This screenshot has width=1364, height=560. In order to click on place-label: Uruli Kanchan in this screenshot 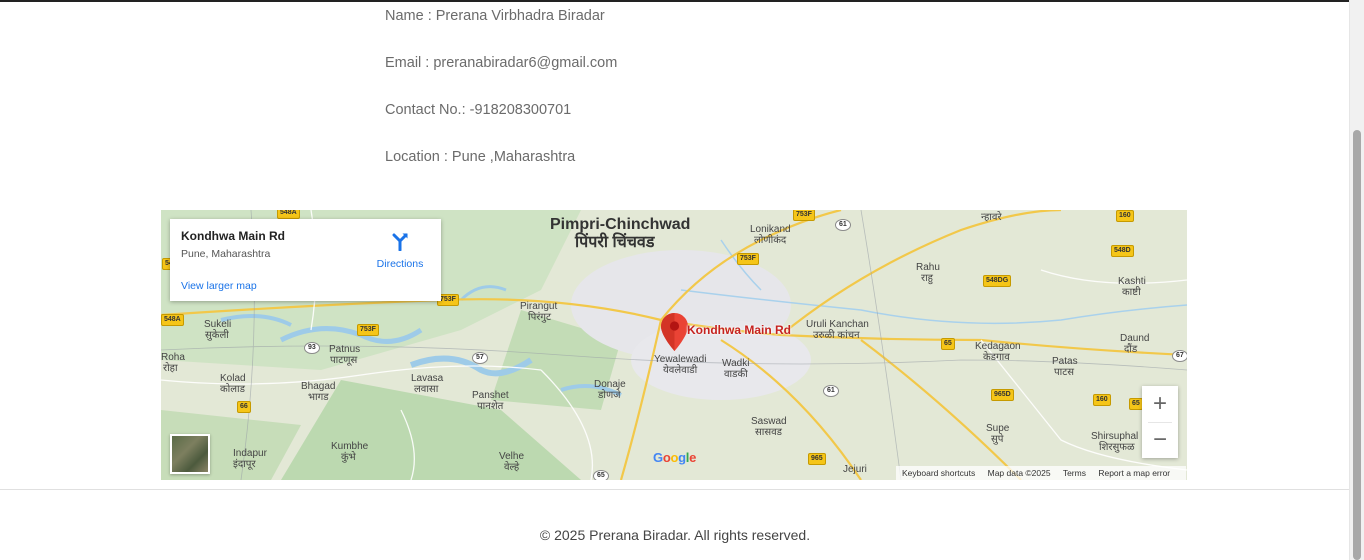, I will do `click(837, 324)`.